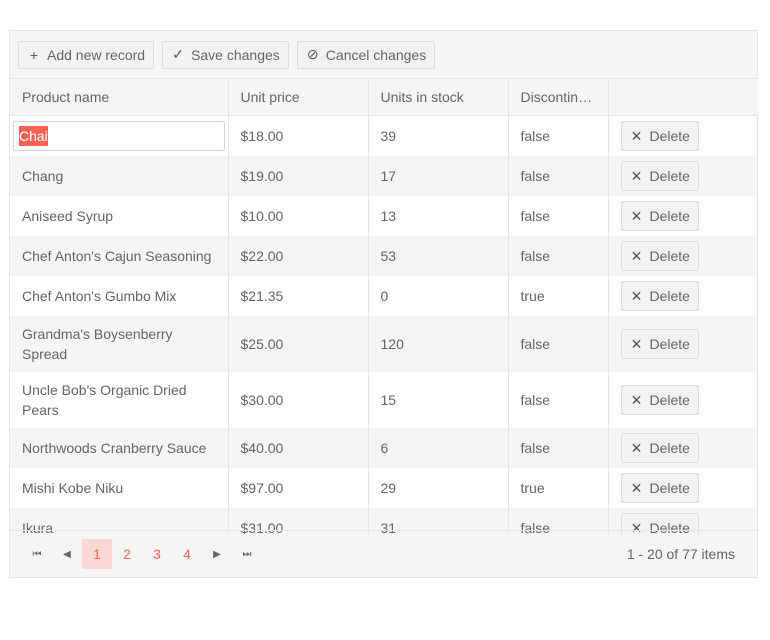 The image size is (770, 640). What do you see at coordinates (437, 97) in the screenshot?
I see `column-header-units-in-stock: Units in stock` at bounding box center [437, 97].